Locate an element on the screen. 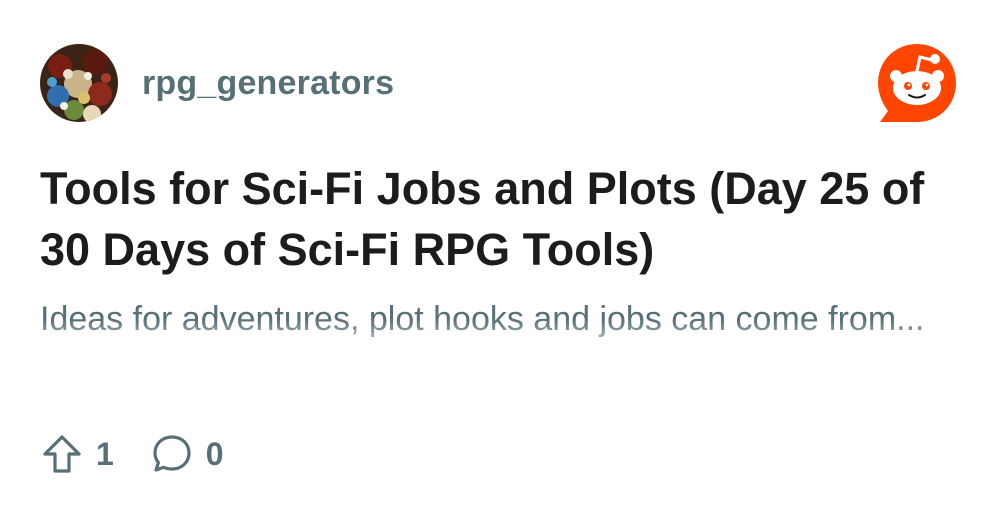  reddit-logo-icon is located at coordinates (917, 83).